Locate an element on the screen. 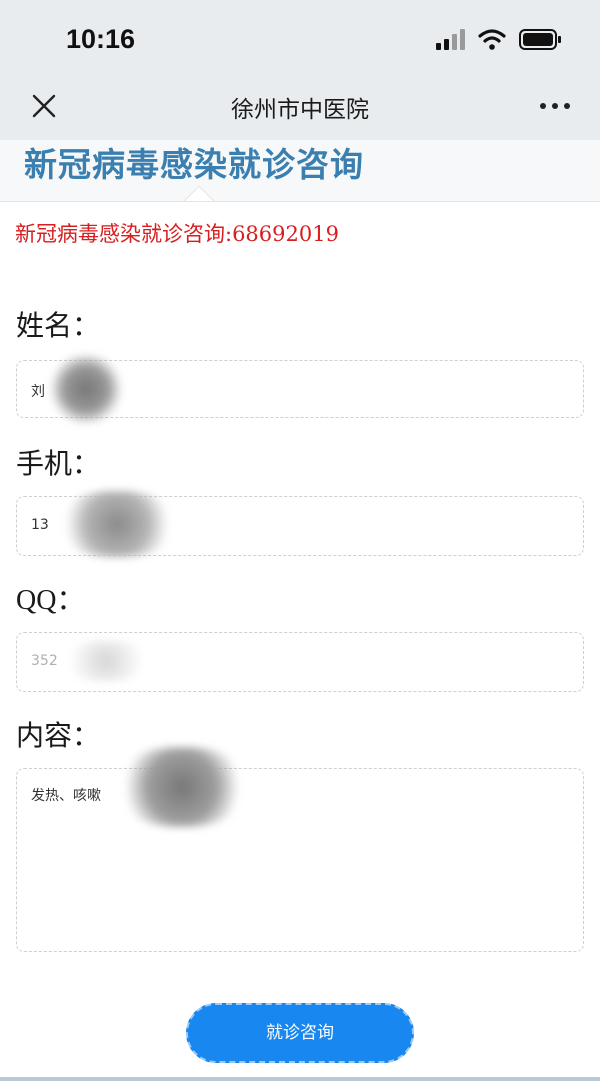 This screenshot has width=600, height=1081. mobile-label: 手机： is located at coordinates (58, 463).